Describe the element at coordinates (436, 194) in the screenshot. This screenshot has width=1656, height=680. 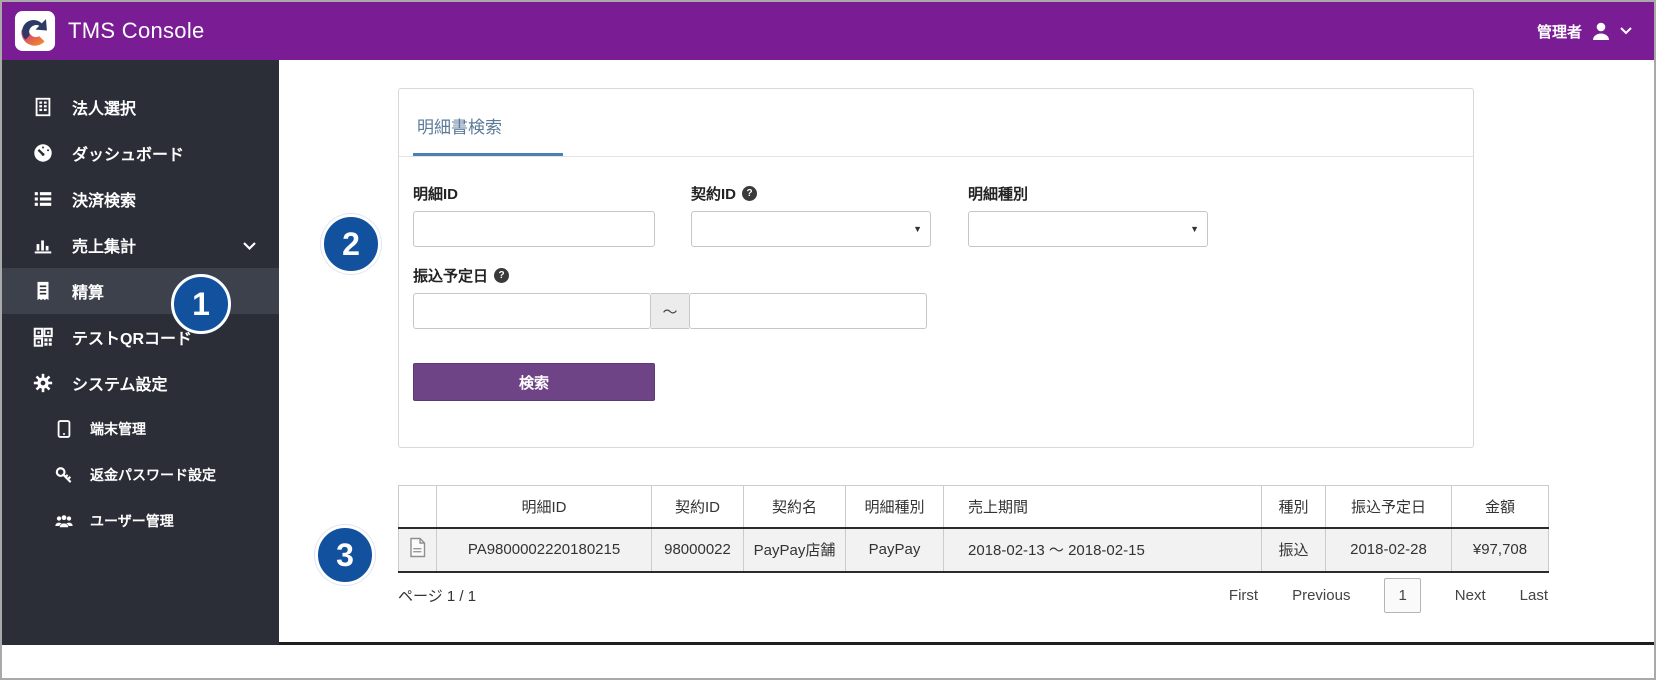
I see `statement-id-label: 明細ID` at that location.